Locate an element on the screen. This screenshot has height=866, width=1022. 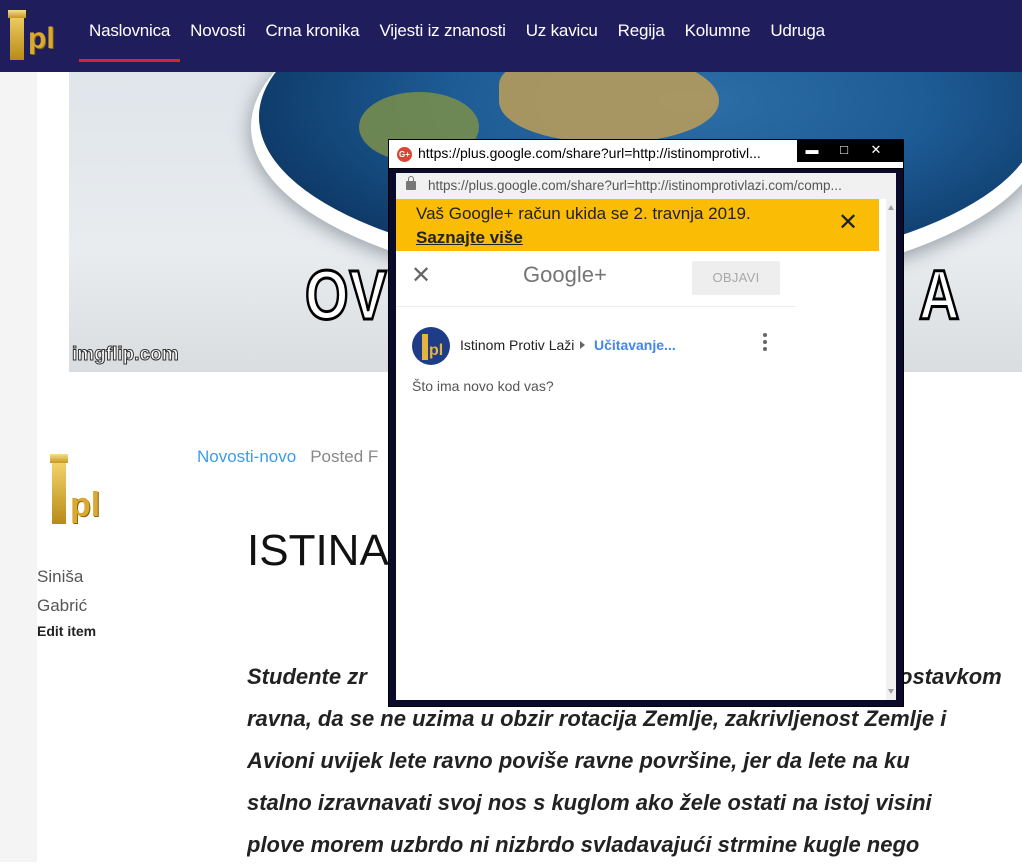
close-window-button: ✕ is located at coordinates (876, 151).